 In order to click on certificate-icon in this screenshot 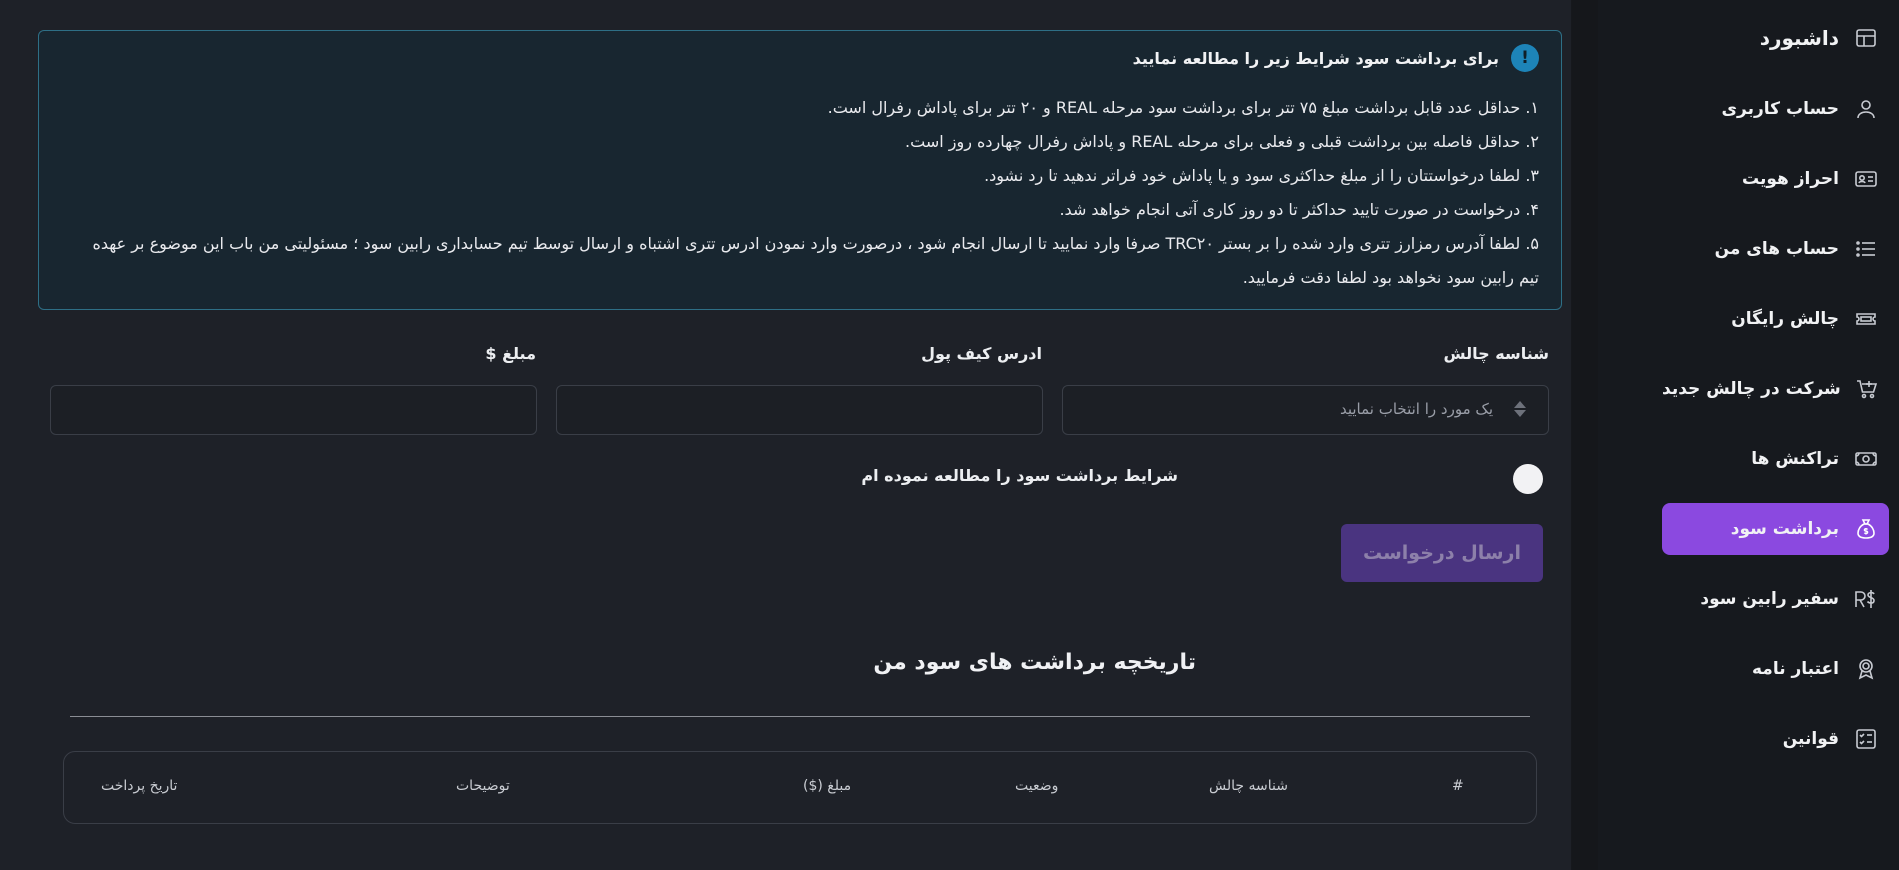, I will do `click(1866, 669)`.